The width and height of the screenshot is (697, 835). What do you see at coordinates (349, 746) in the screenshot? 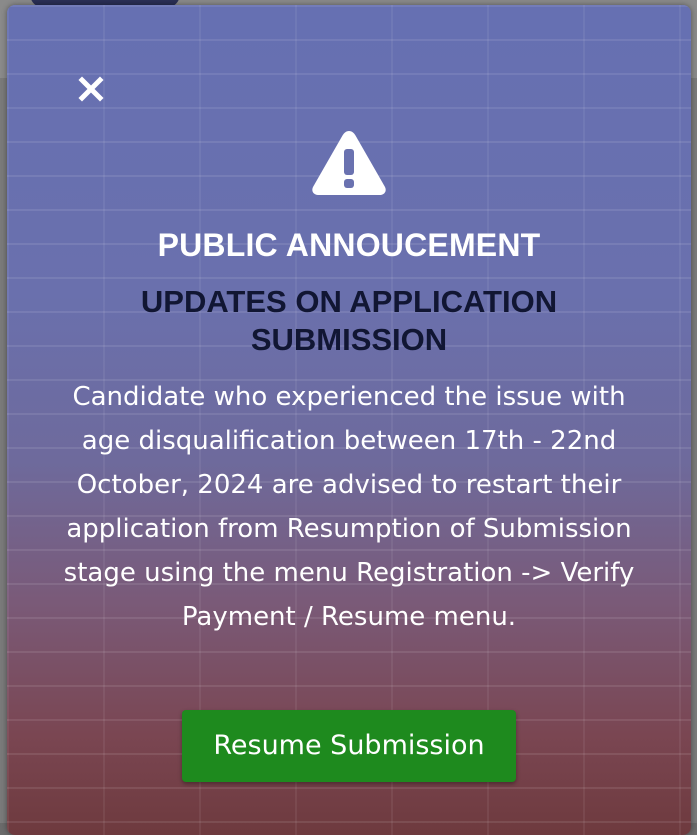
I see `resume-submission-button: Resume Submission` at bounding box center [349, 746].